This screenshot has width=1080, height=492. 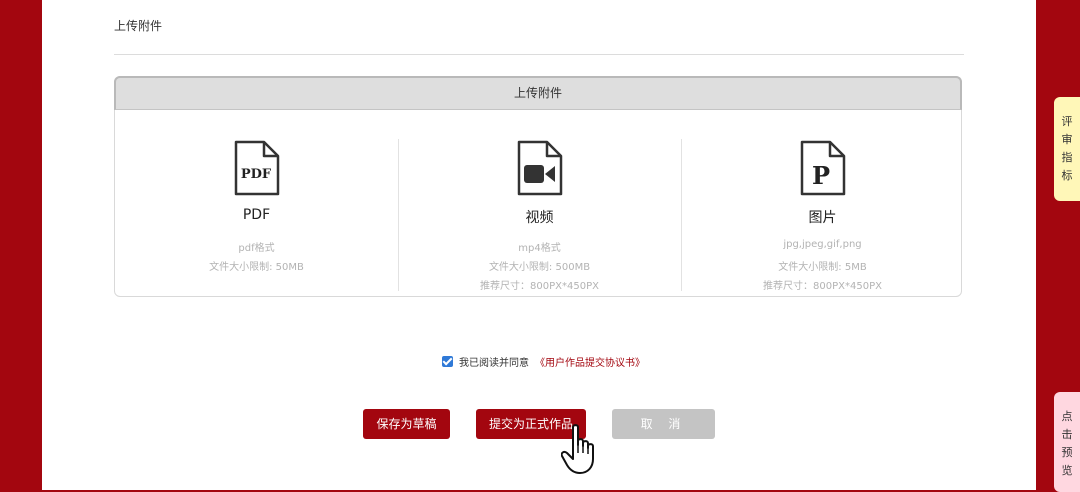 I want to click on image-file-icon: P, so click(x=823, y=168).